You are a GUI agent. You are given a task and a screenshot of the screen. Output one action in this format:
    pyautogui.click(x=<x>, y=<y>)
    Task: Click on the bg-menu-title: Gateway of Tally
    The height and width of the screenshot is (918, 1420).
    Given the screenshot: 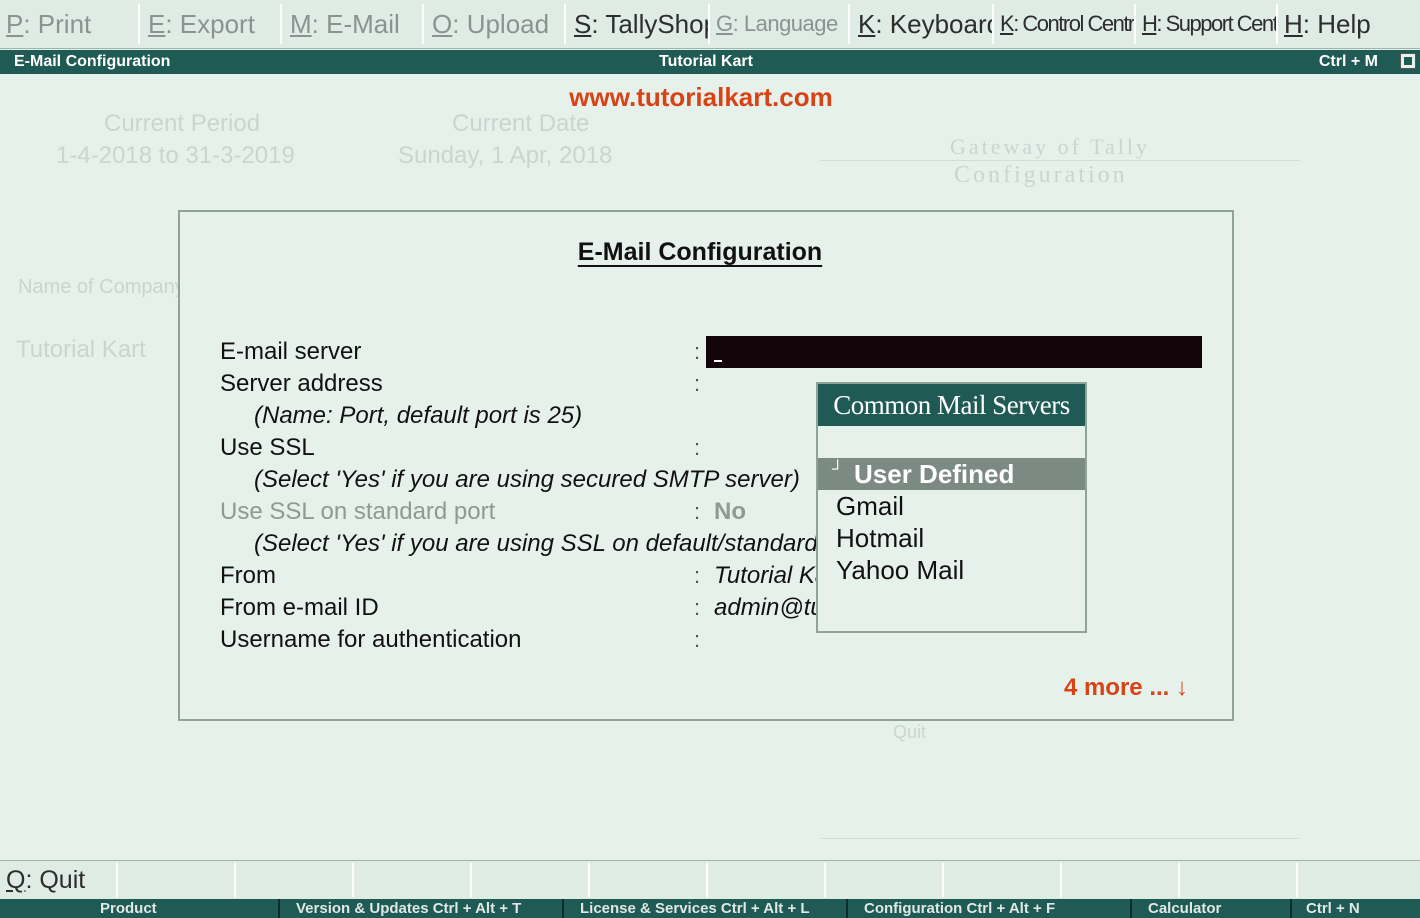 What is the action you would take?
    pyautogui.click(x=1050, y=146)
    